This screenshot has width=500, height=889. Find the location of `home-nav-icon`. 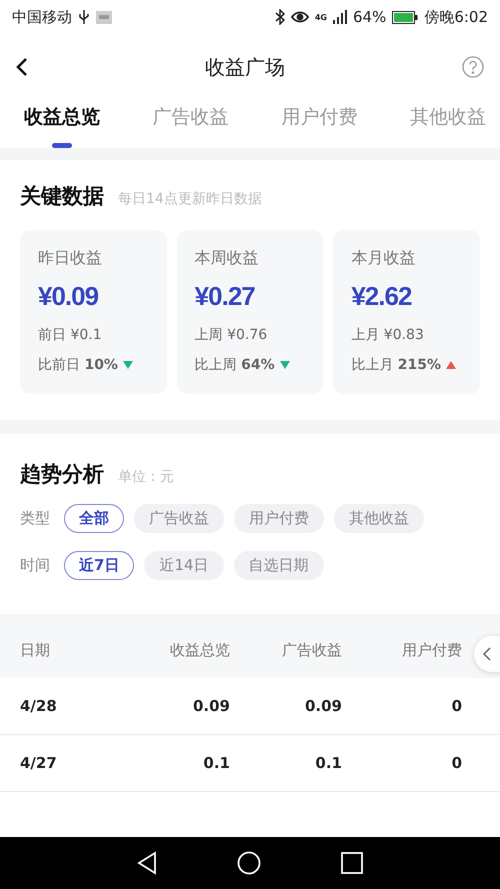

home-nav-icon is located at coordinates (249, 863).